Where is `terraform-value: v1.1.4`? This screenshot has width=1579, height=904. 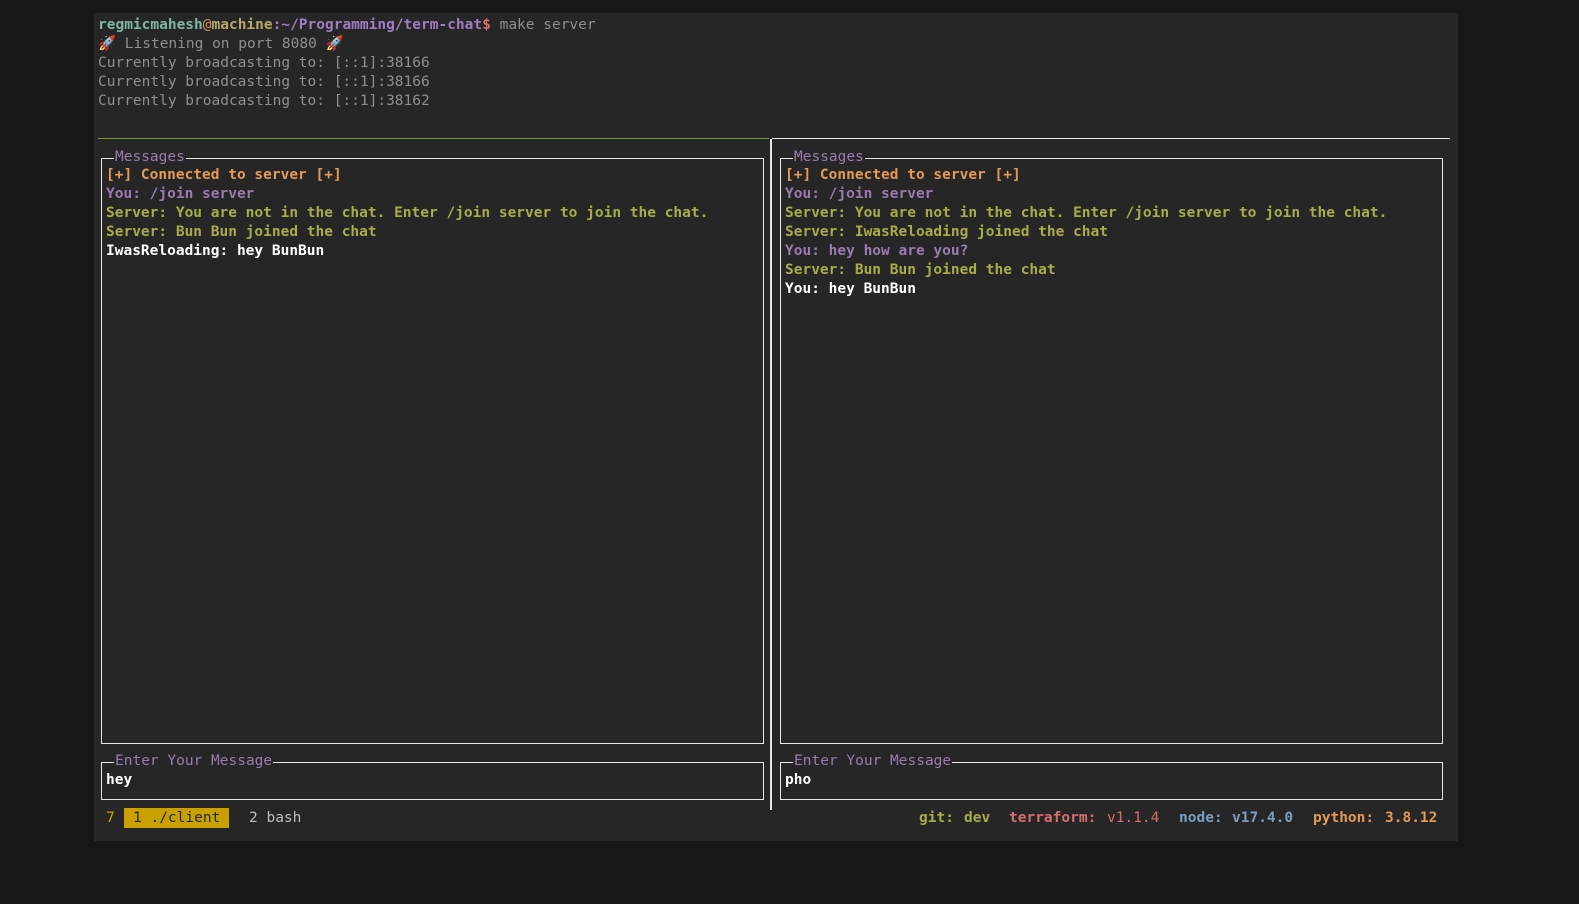
terraform-value: v1.1.4 is located at coordinates (1133, 818).